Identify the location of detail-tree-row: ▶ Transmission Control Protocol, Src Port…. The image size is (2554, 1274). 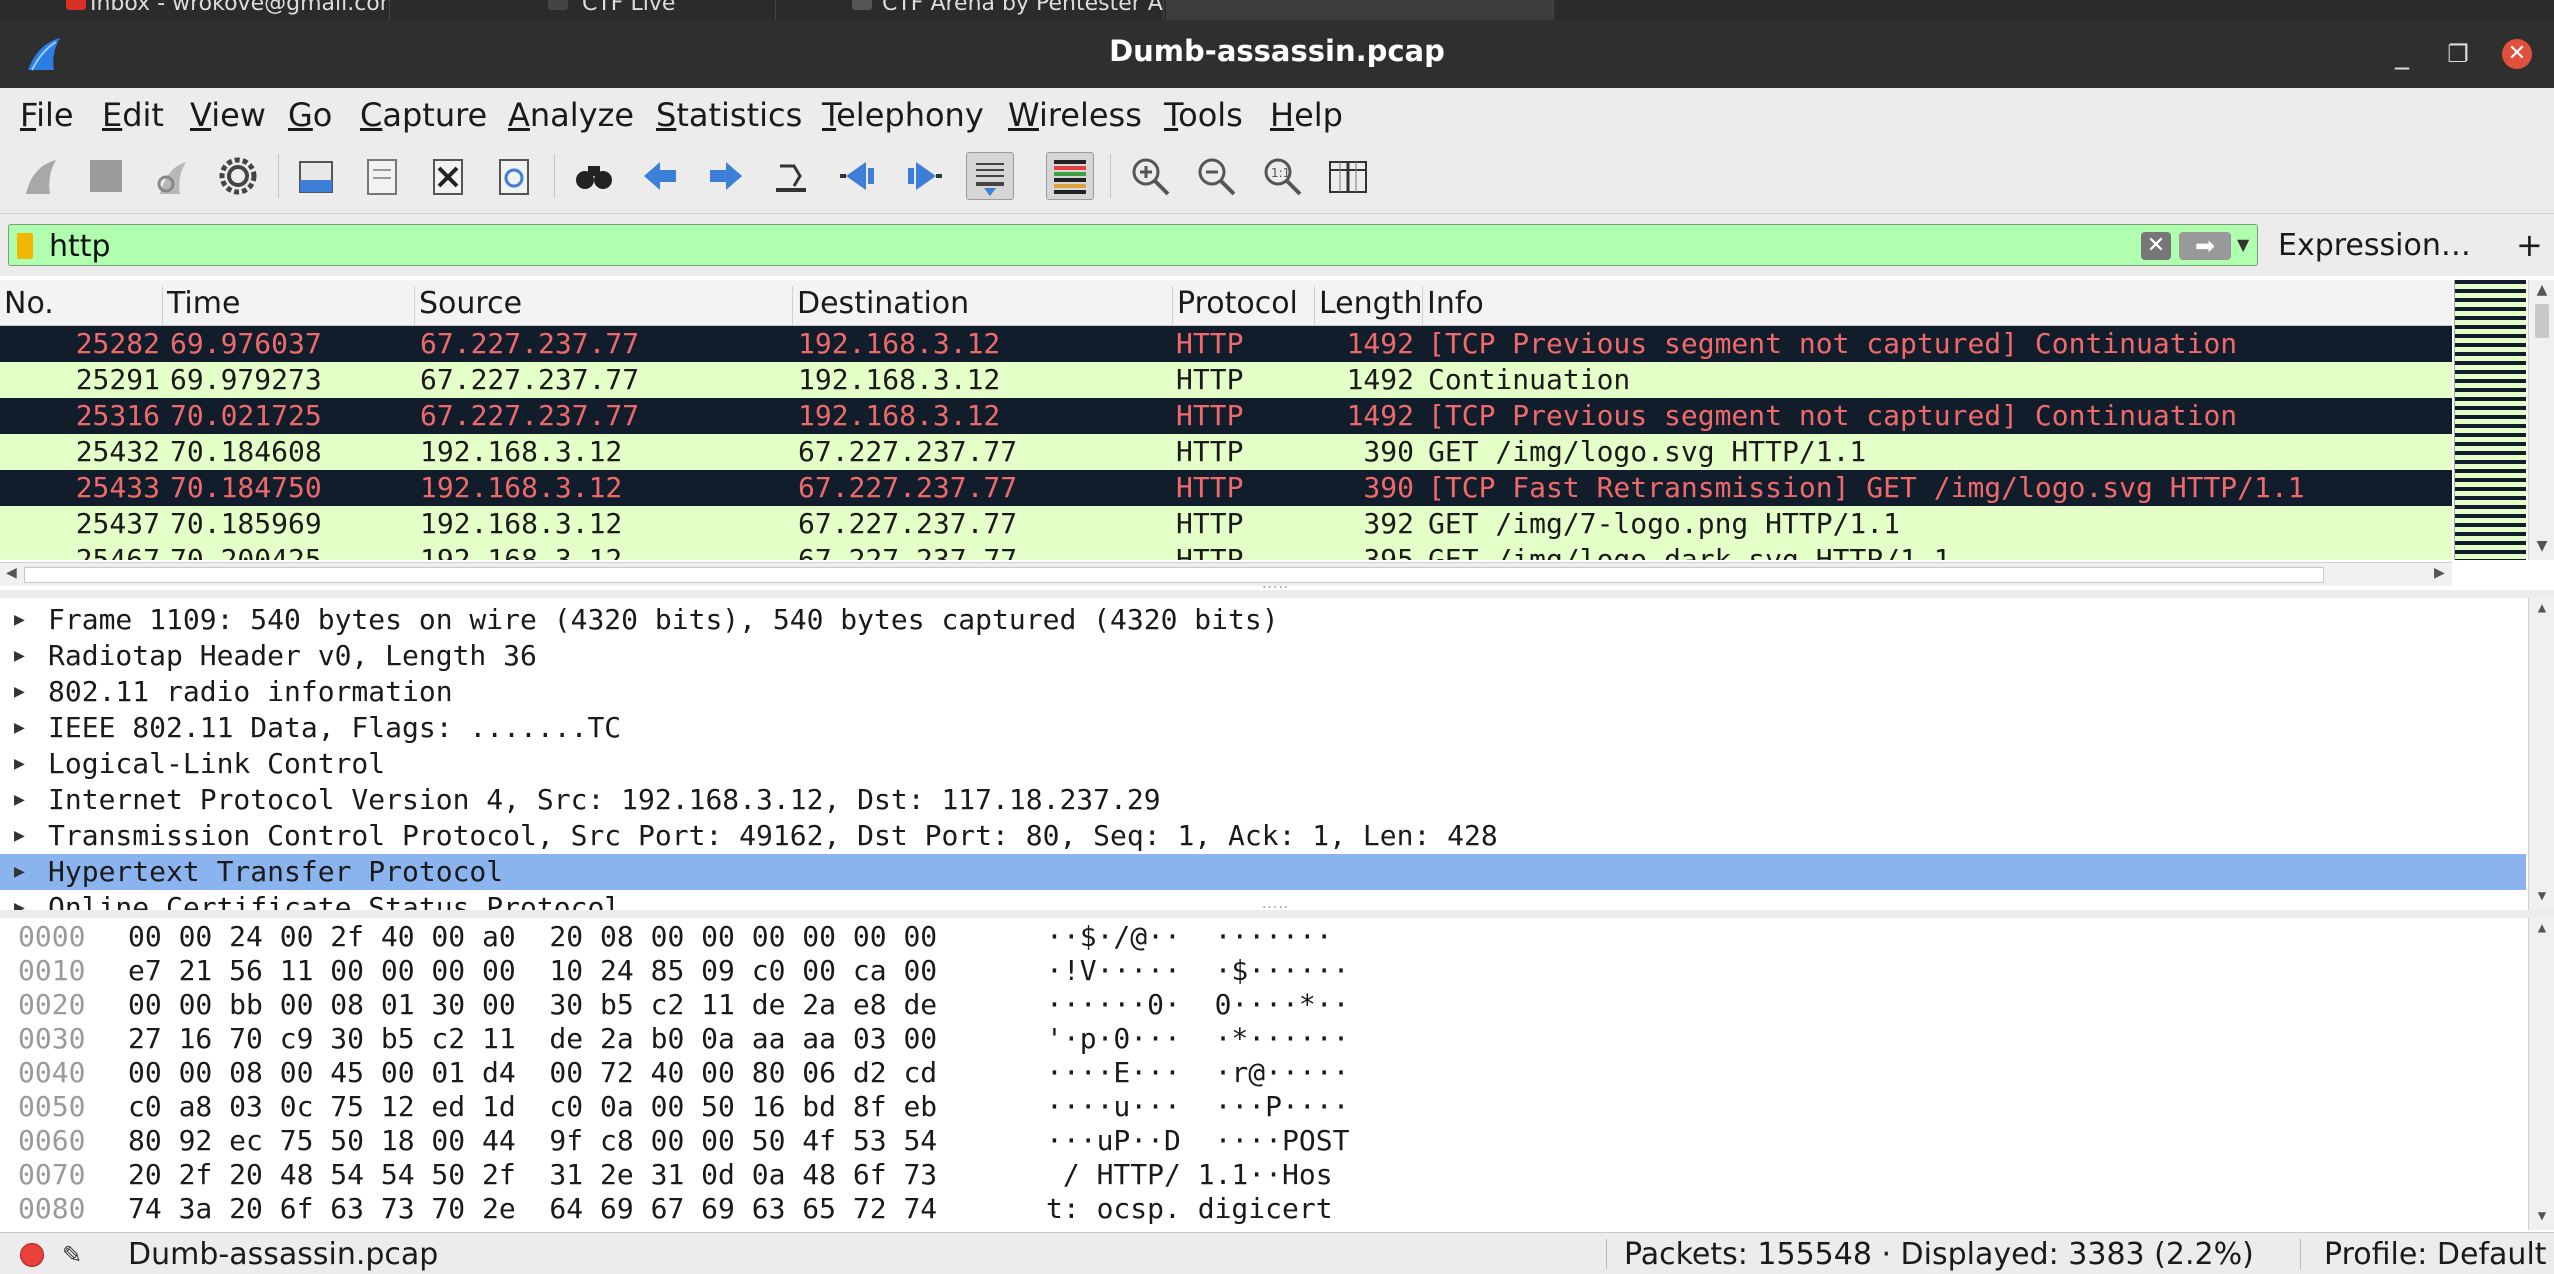
(1263, 836).